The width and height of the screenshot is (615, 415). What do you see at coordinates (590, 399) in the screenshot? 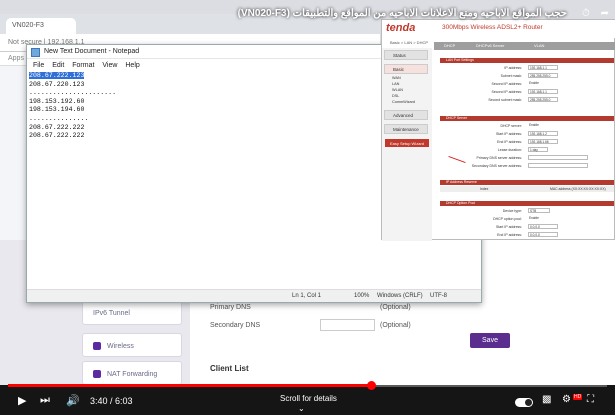
I see `fullscreen-icon: ⛶` at bounding box center [590, 399].